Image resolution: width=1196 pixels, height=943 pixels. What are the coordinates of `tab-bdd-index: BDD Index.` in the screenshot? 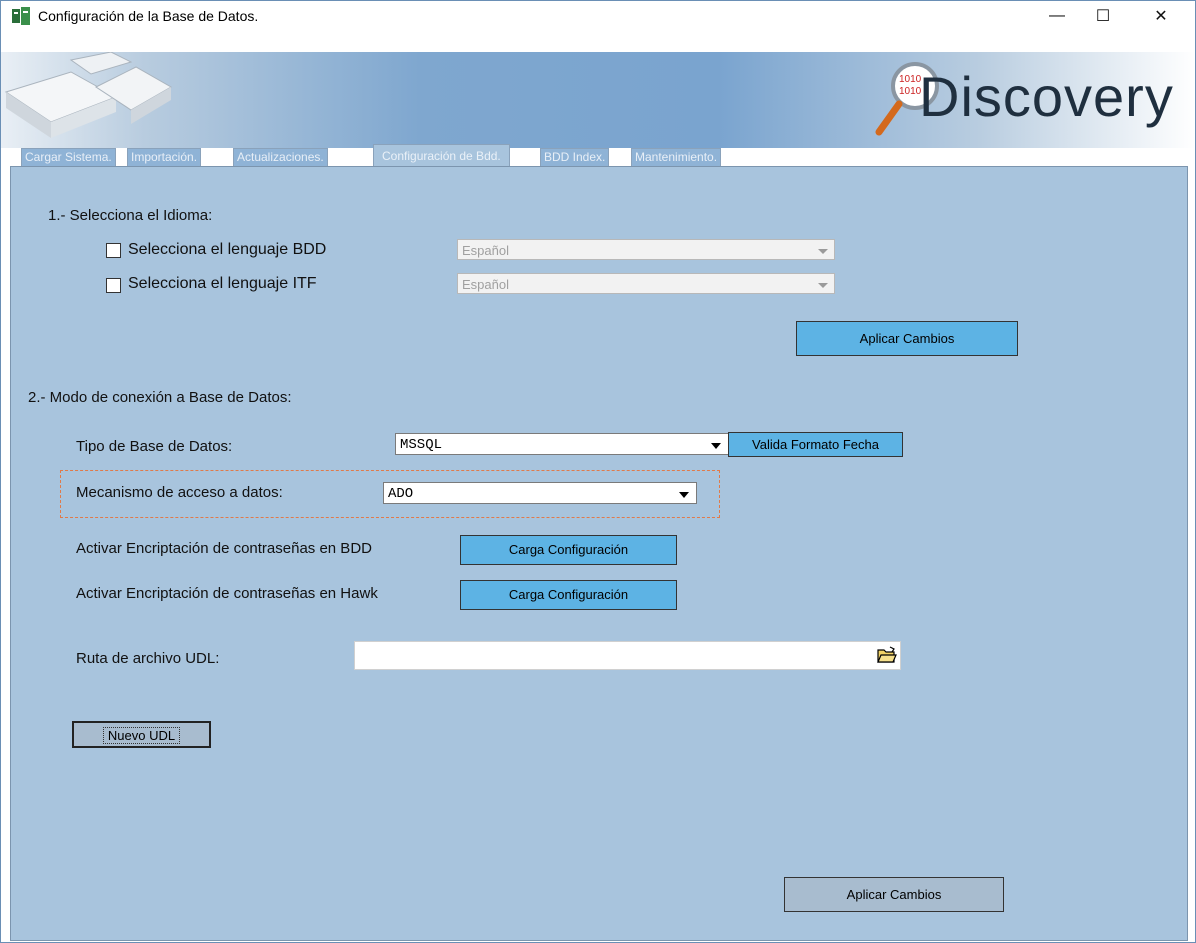 It's located at (575, 157).